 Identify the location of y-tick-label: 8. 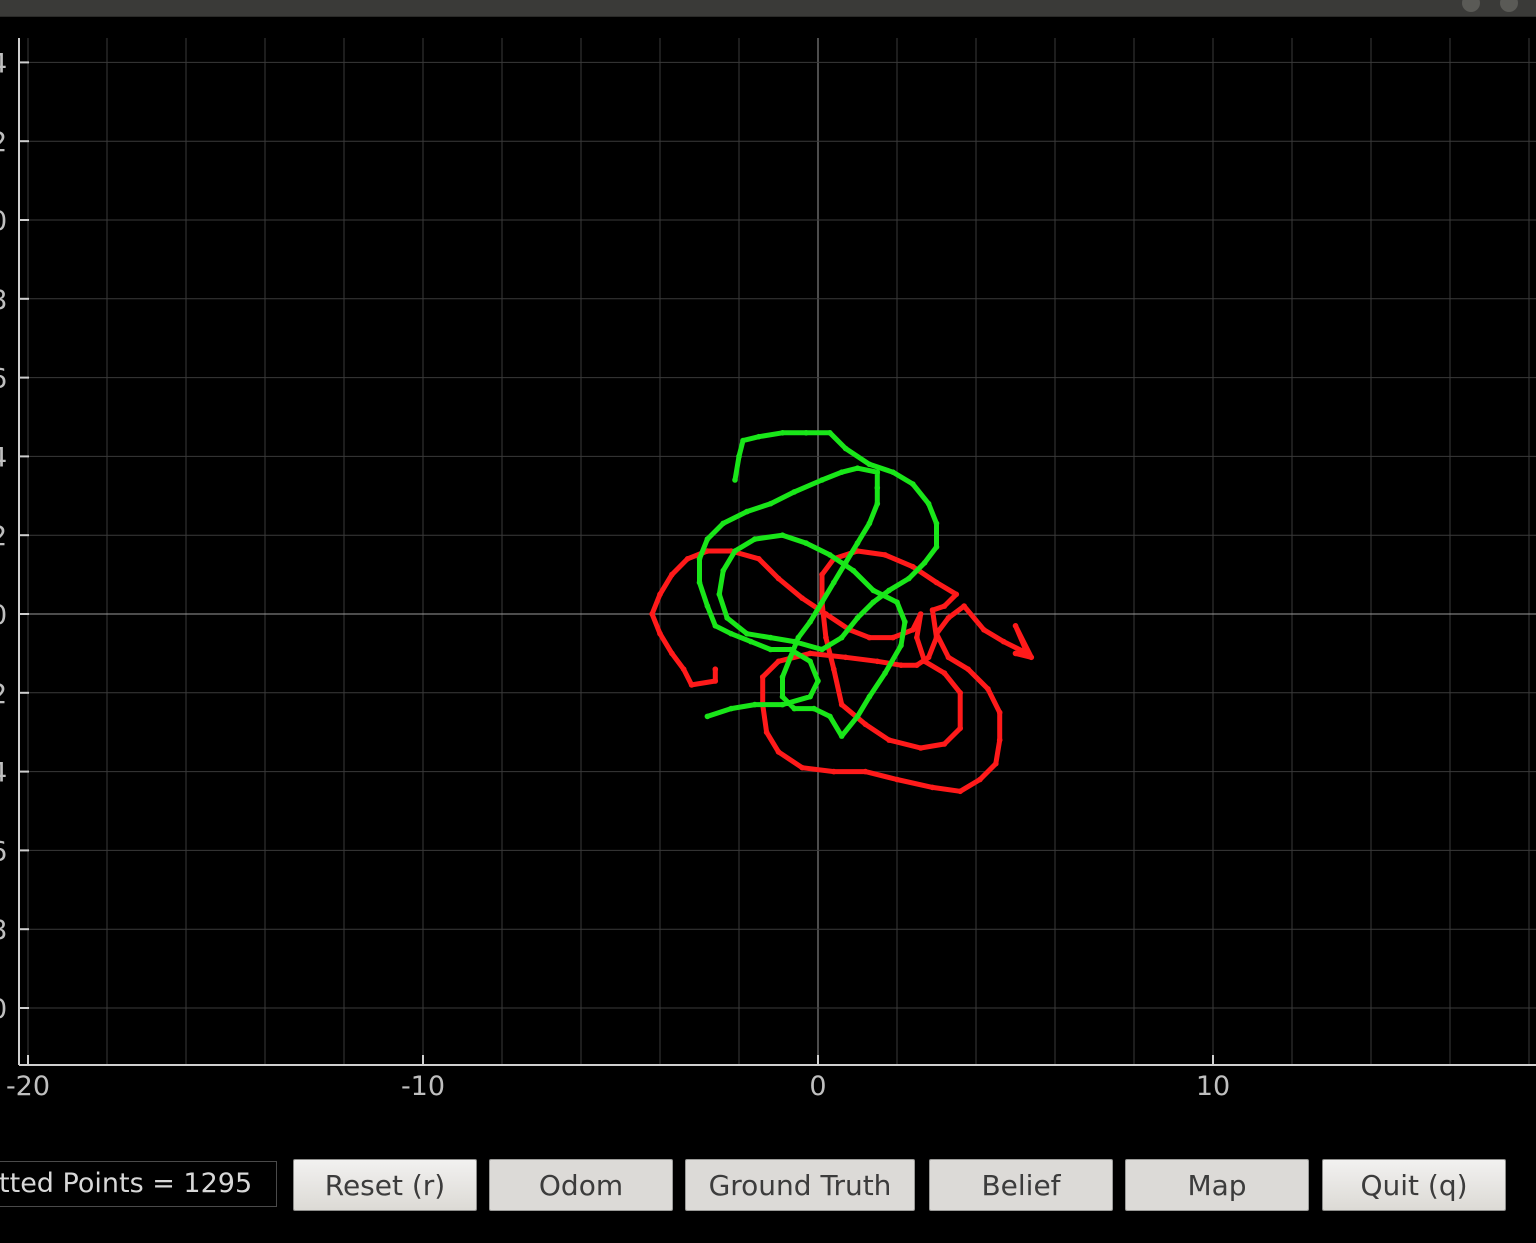
(3, 930).